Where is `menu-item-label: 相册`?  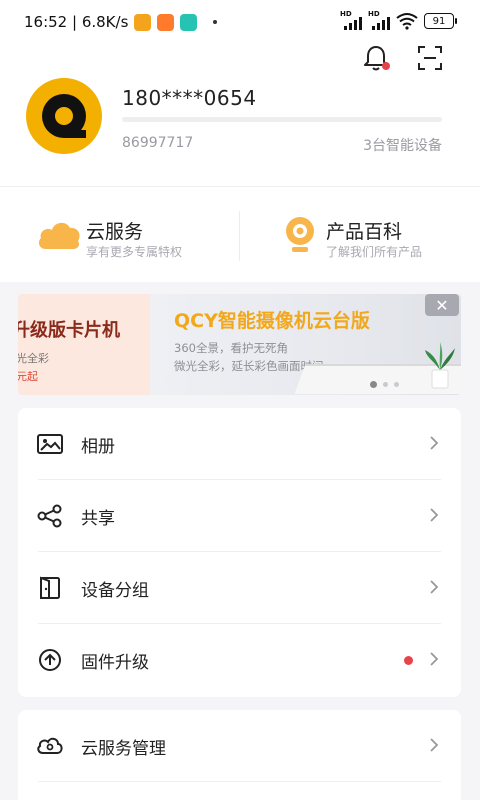
menu-item-label: 相册 is located at coordinates (98, 447).